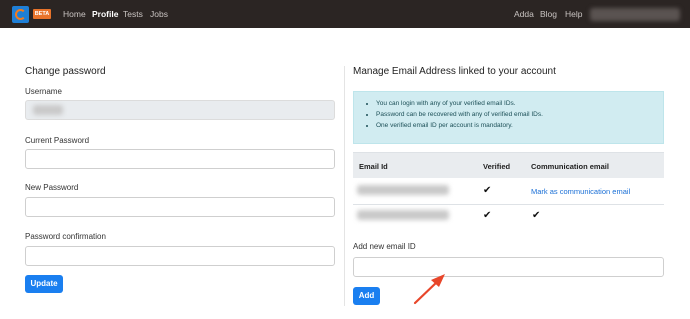  I want to click on nav-home: Home, so click(74, 14).